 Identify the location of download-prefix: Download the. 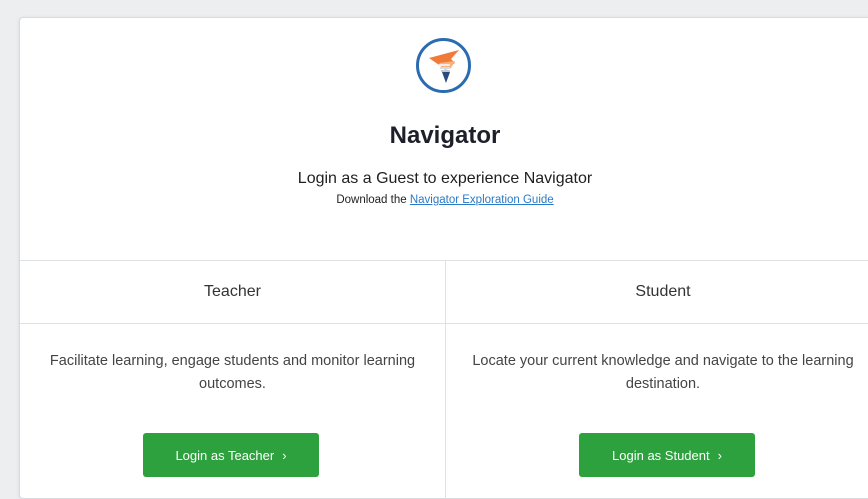
(373, 200).